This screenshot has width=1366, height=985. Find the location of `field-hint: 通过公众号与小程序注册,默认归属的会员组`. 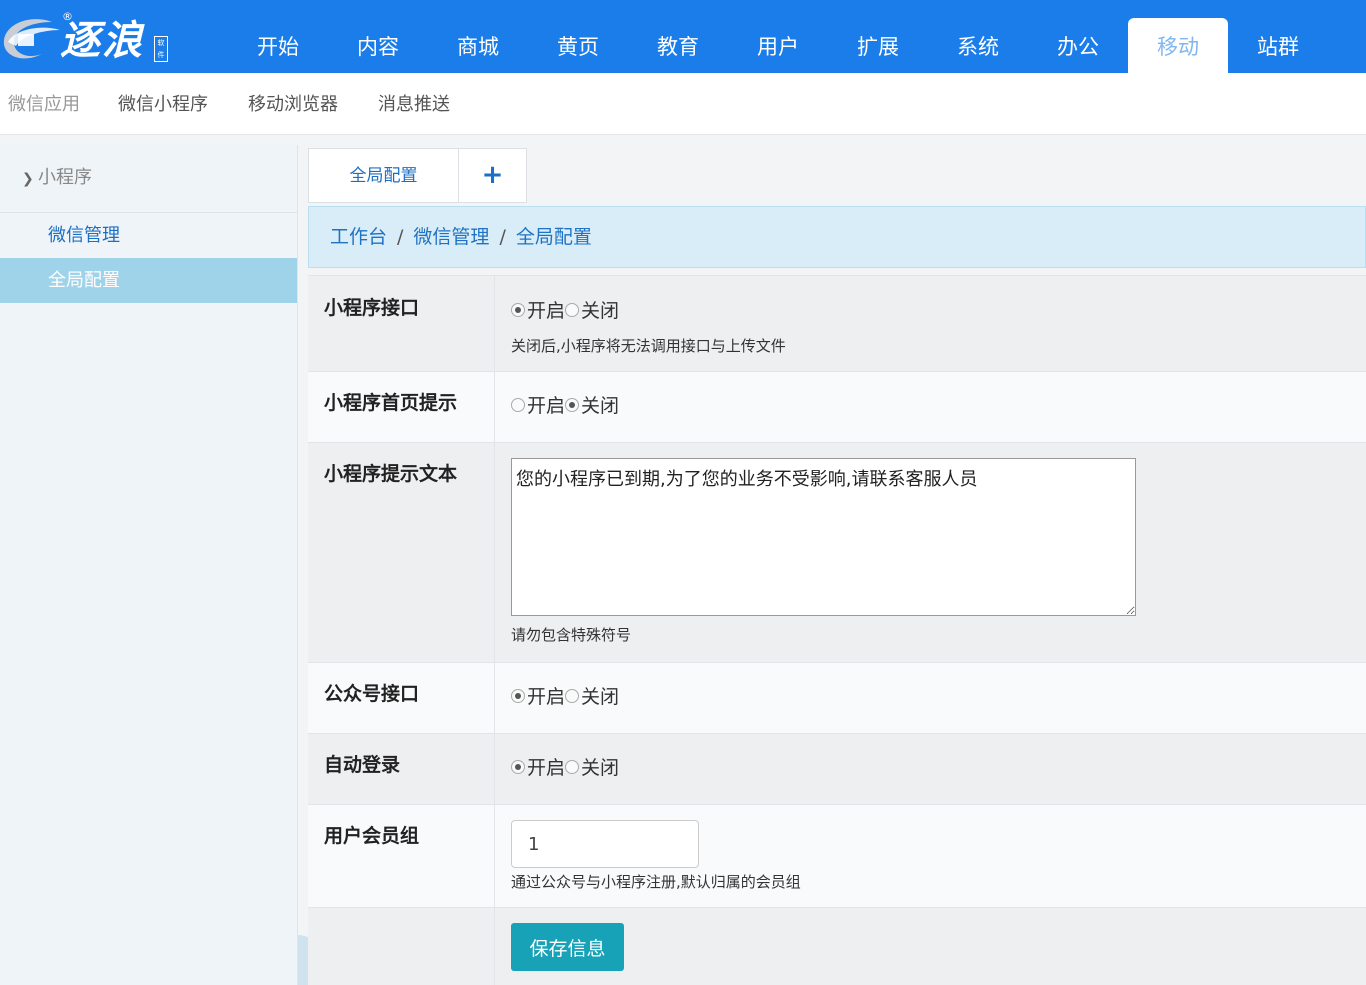

field-hint: 通过公众号与小程序注册,默认归属的会员组 is located at coordinates (656, 882).